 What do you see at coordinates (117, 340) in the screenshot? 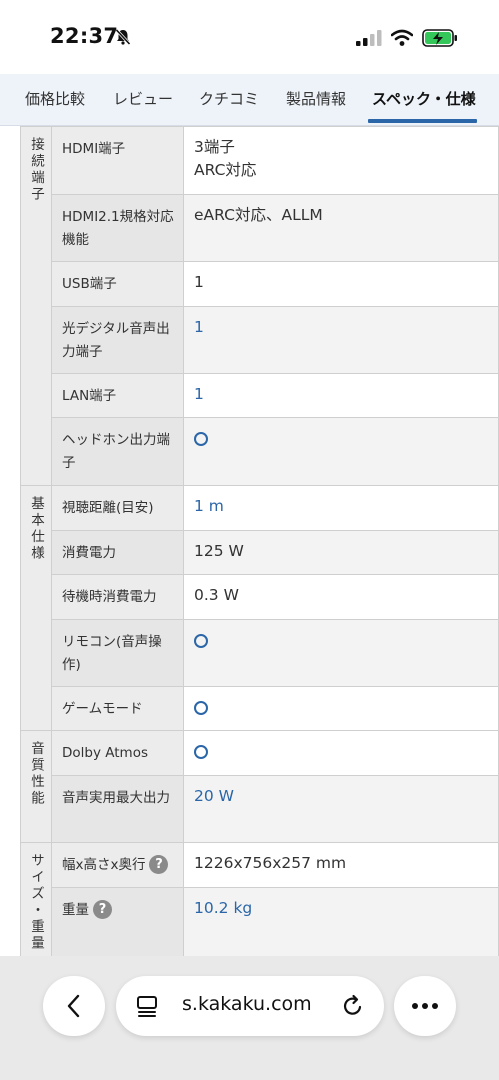
I see `spec-name: 光デジタル音声出力端子` at bounding box center [117, 340].